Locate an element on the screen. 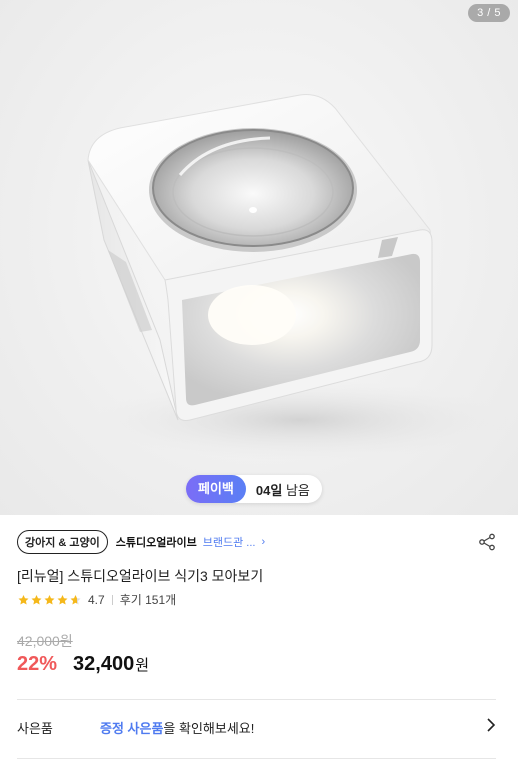  gift-highlight: 증정 사은품 is located at coordinates (132, 728).